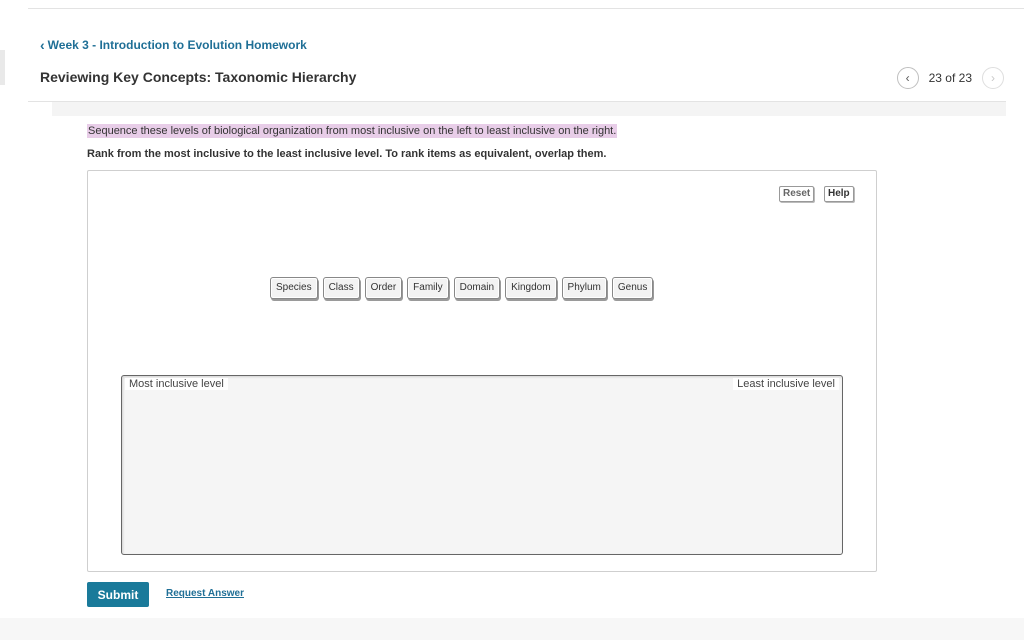 This screenshot has height=640, width=1024. What do you see at coordinates (526, 8) in the screenshot?
I see `top-divider` at bounding box center [526, 8].